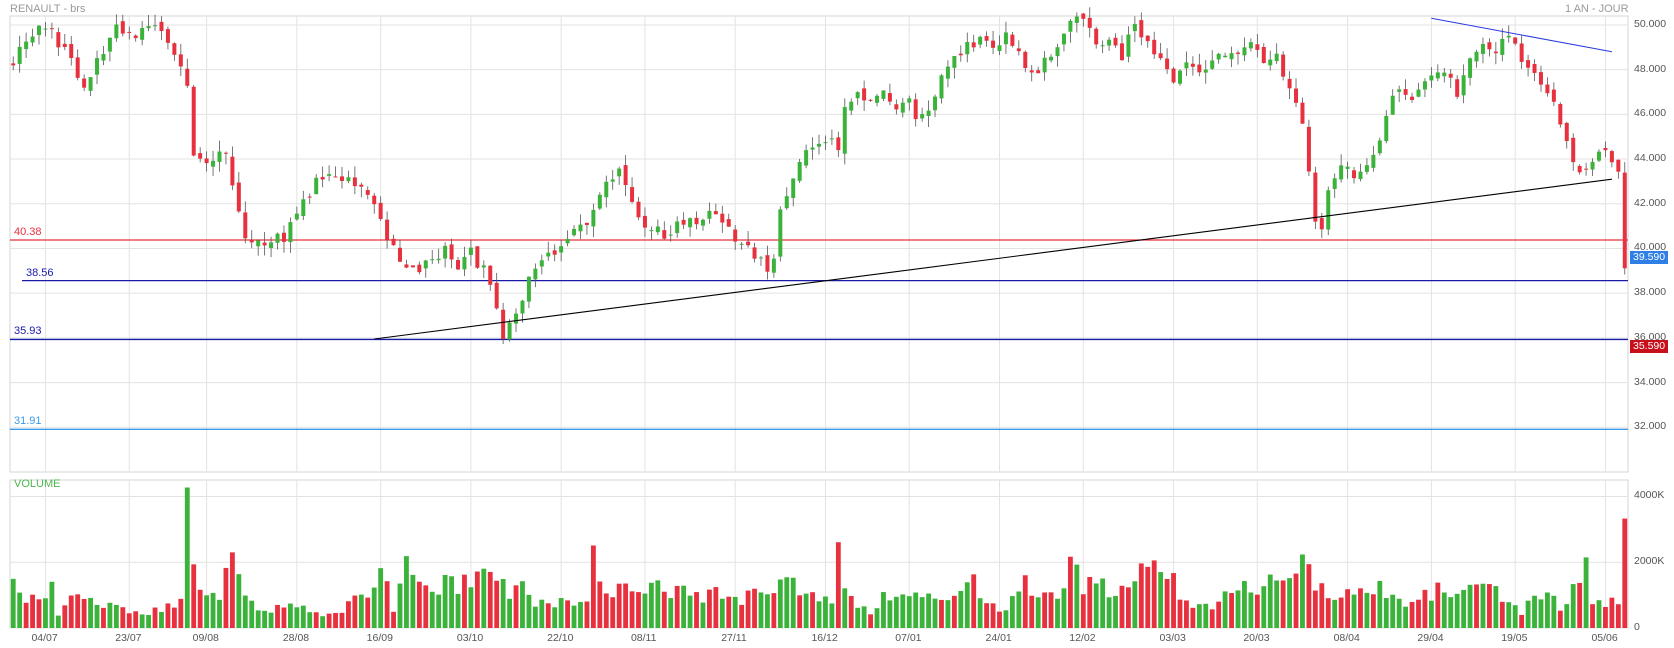  What do you see at coordinates (379, 638) in the screenshot?
I see `x-tick-label: 16/09` at bounding box center [379, 638].